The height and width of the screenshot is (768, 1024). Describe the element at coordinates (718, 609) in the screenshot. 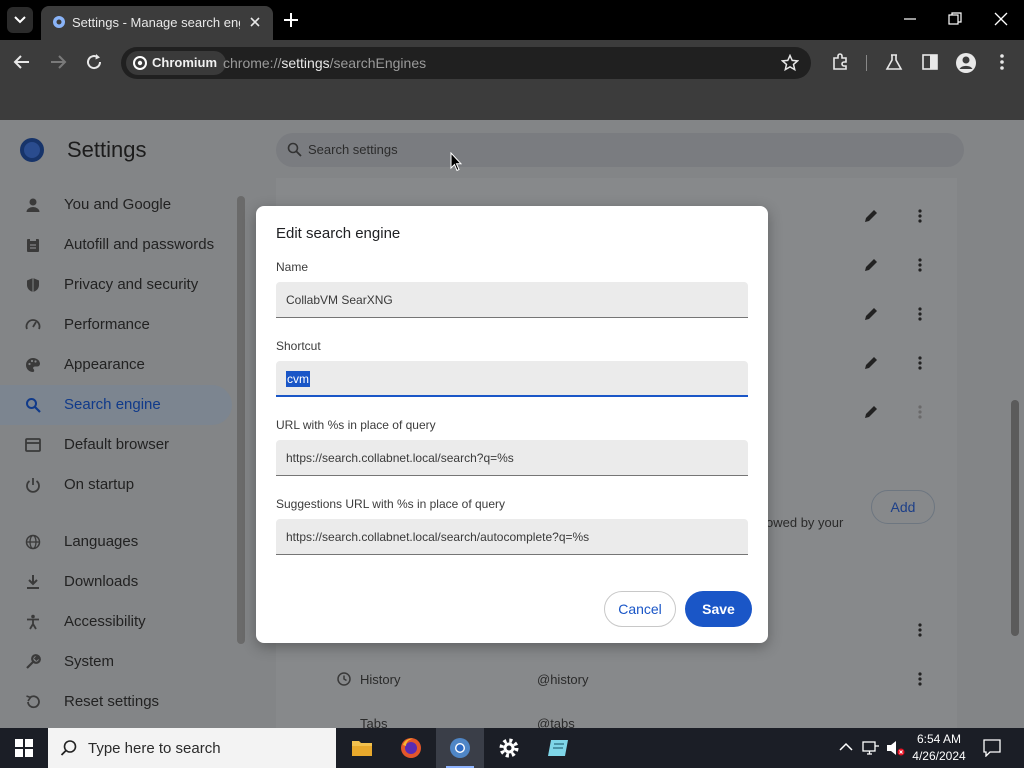

I see `save-button: Save` at that location.